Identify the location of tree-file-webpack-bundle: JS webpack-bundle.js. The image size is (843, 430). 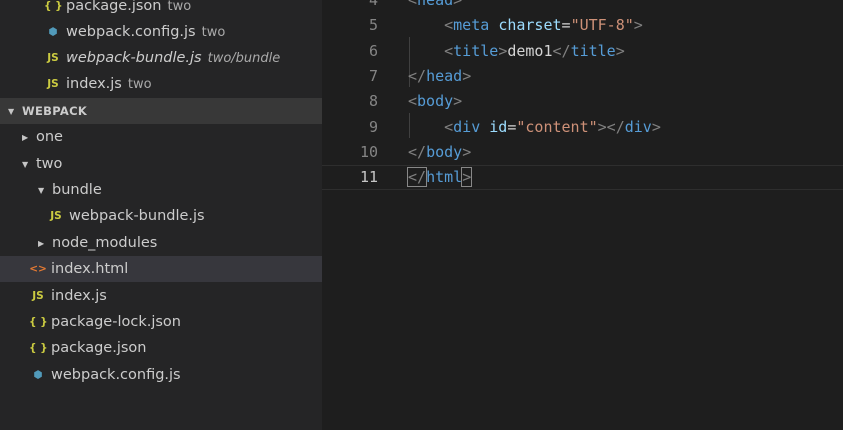
(161, 216).